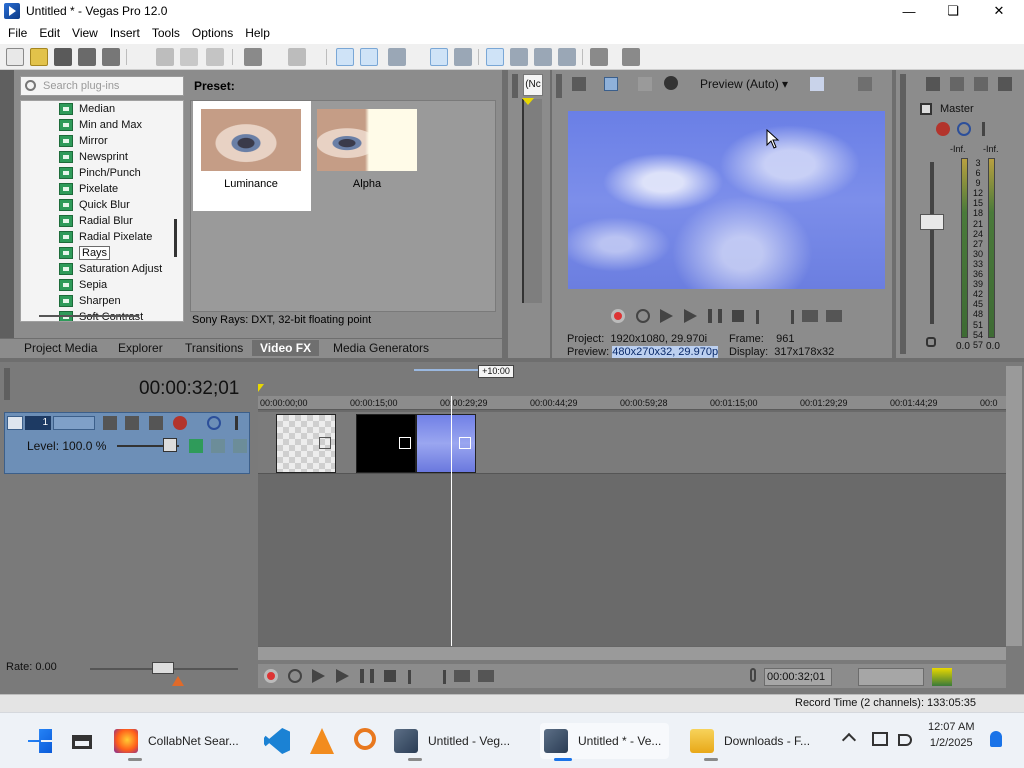 This screenshot has height=768, width=1024. Describe the element at coordinates (252, 156) in the screenshot. I see `preset-luminance: Luminance` at that location.